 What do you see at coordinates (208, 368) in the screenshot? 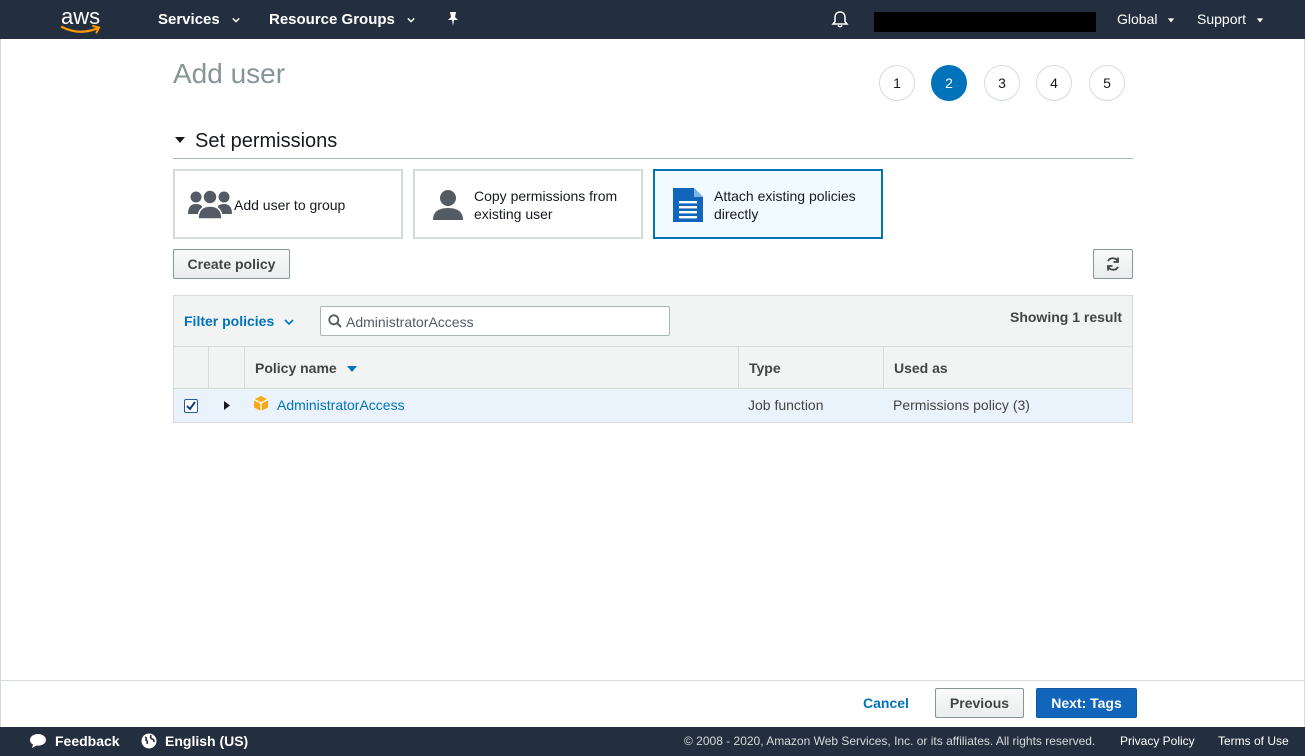
I see `column-divider` at bounding box center [208, 368].